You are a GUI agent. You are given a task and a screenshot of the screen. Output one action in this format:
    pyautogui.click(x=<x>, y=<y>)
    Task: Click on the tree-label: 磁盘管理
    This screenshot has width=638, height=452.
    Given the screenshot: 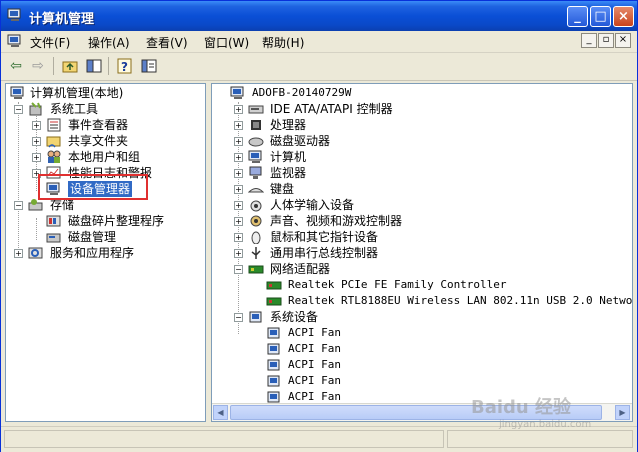 What is the action you would take?
    pyautogui.click(x=92, y=237)
    